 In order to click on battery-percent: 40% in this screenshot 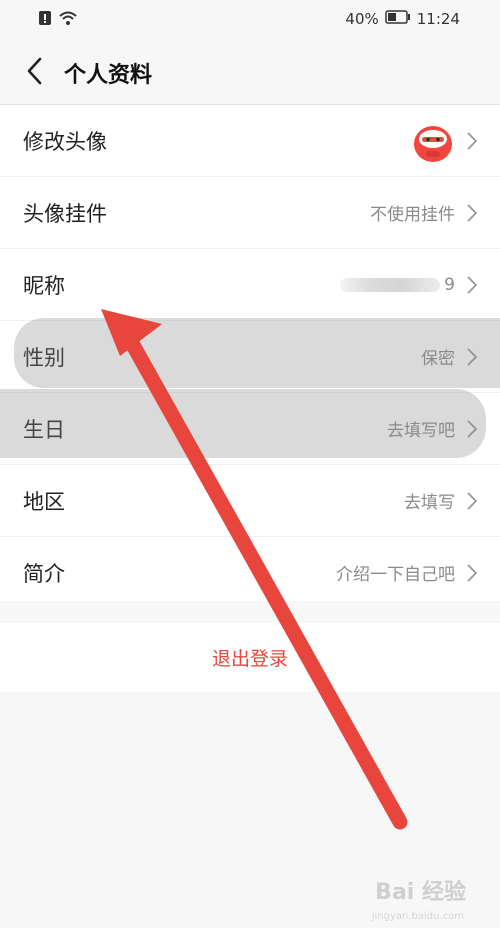, I will do `click(362, 19)`.